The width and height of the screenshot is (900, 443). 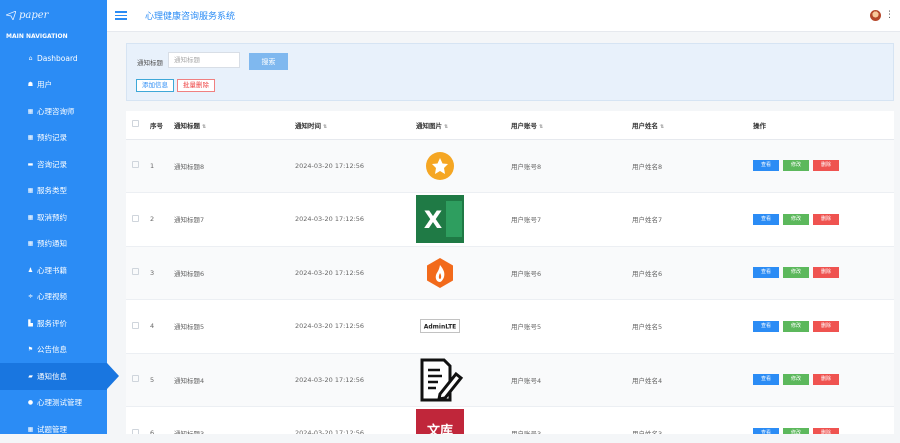 I want to click on search-input, so click(x=204, y=60).